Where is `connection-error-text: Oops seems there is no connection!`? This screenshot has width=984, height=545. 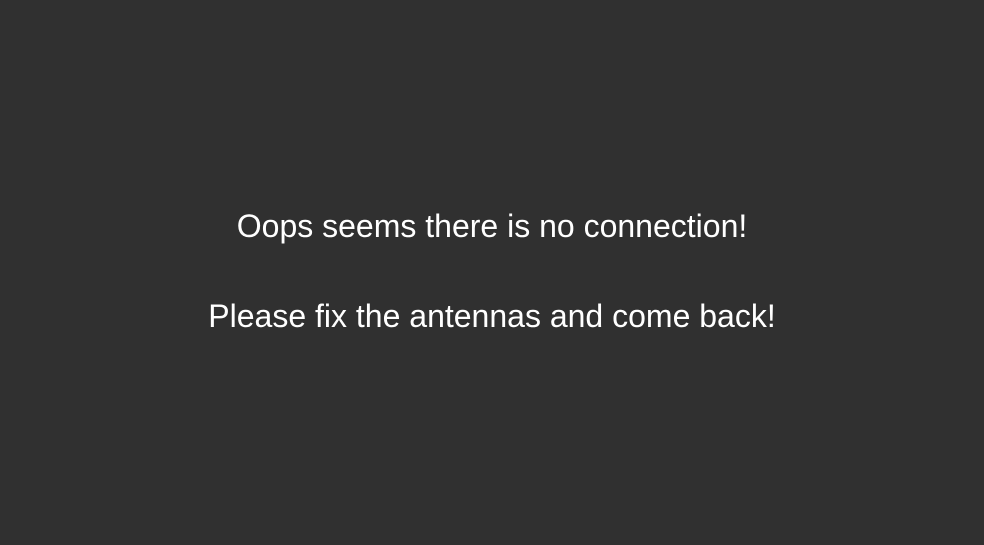 connection-error-text: Oops seems there is no connection! is located at coordinates (492, 226).